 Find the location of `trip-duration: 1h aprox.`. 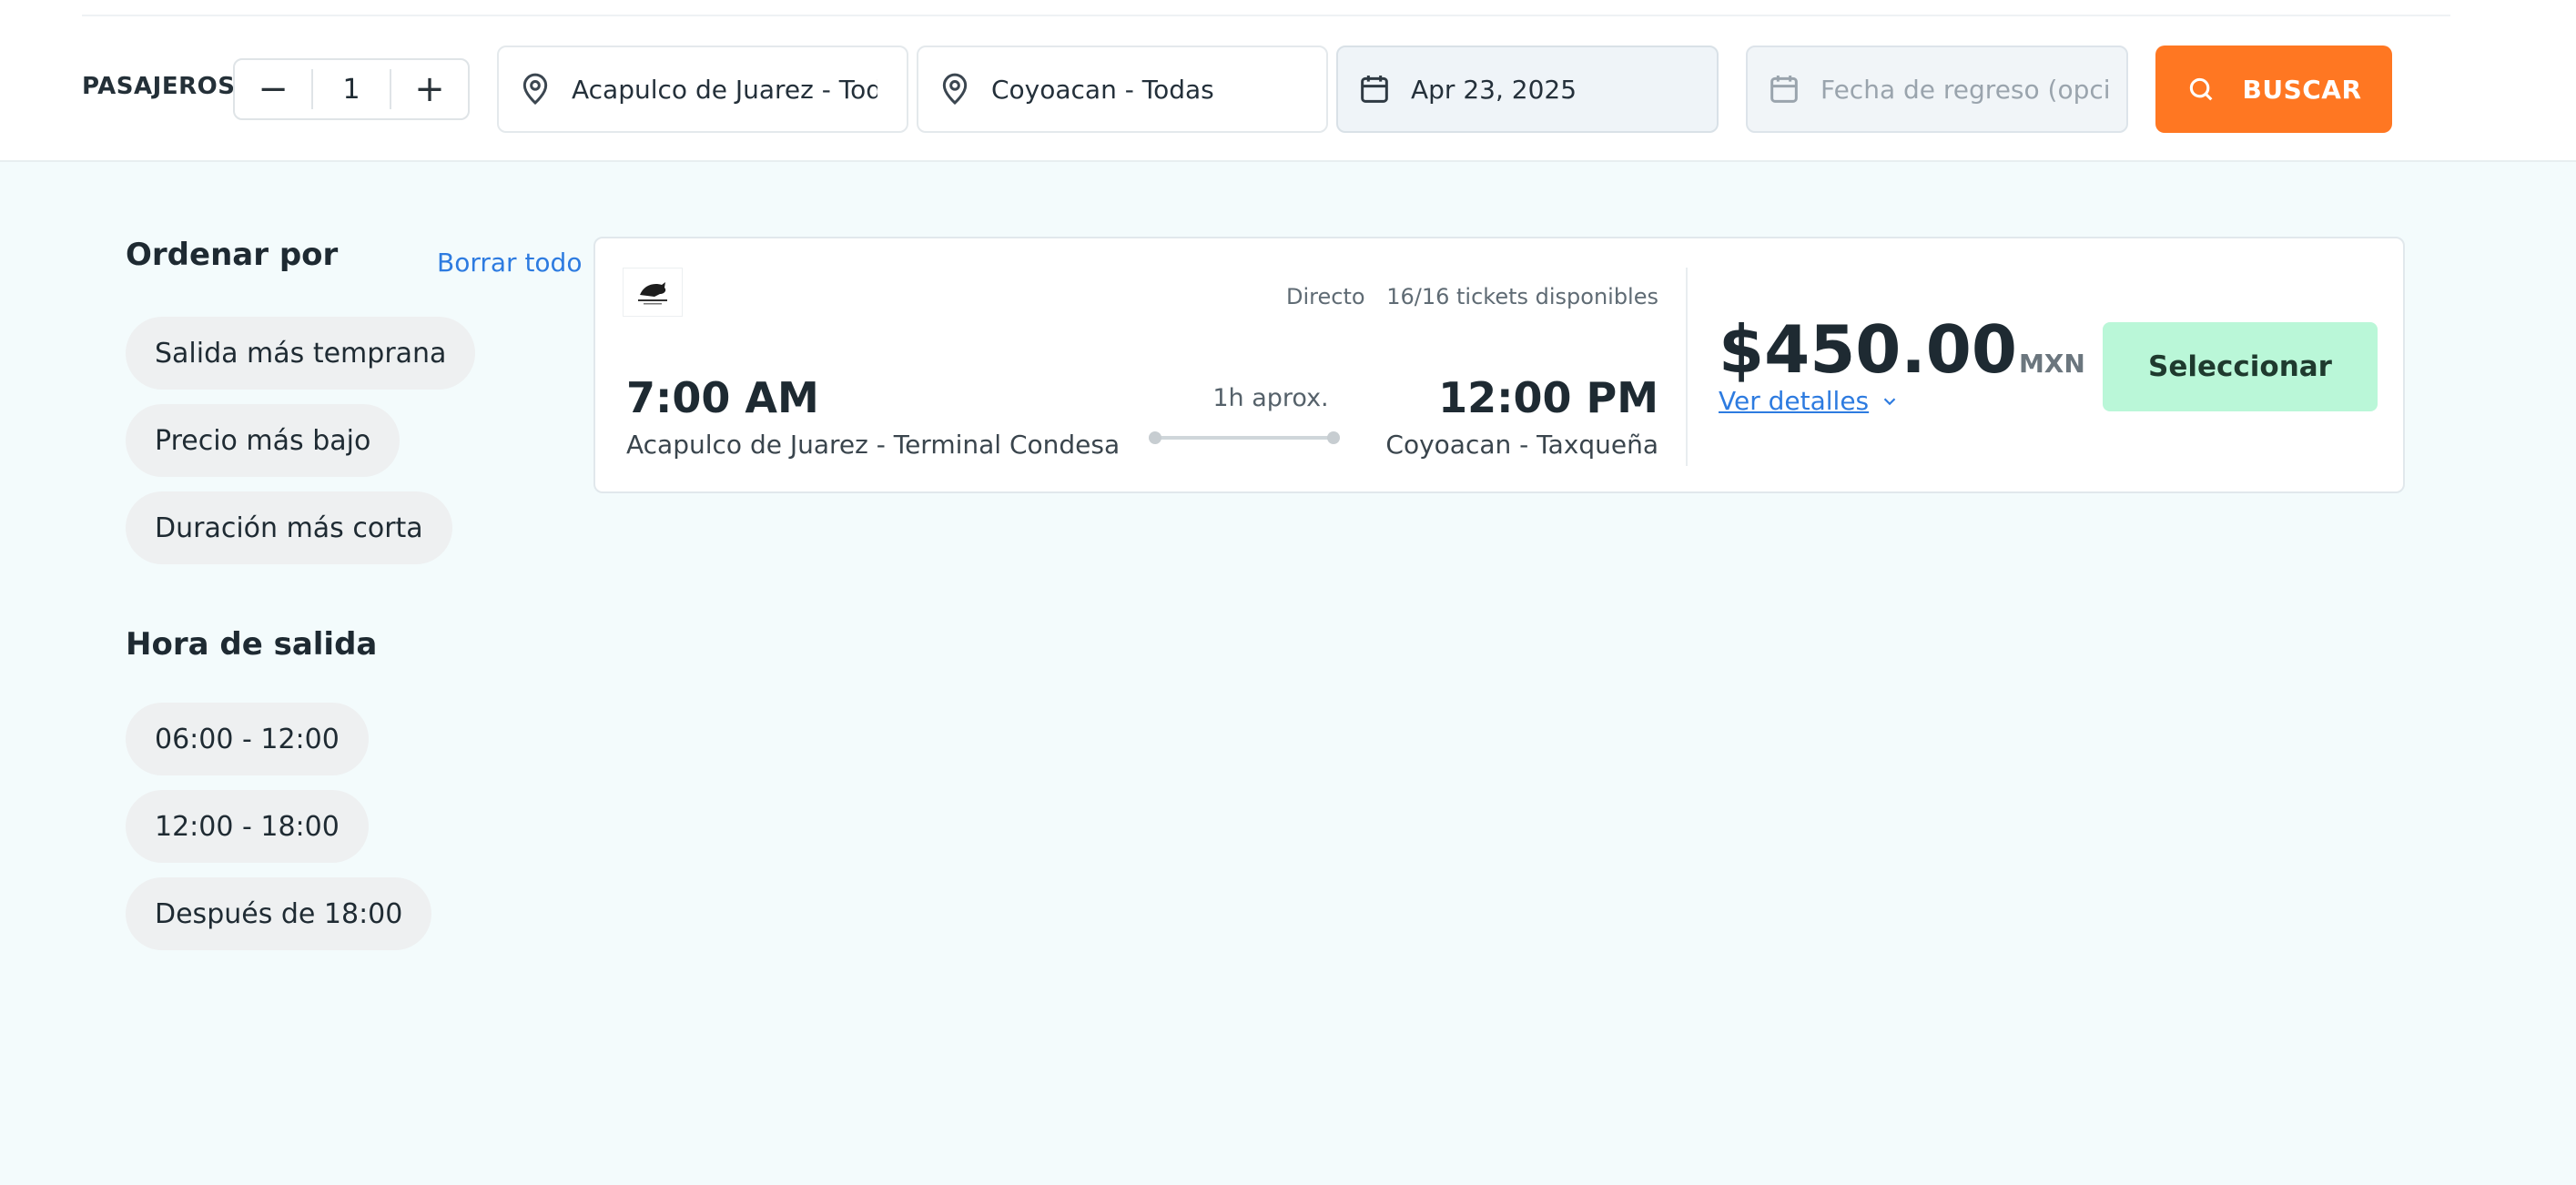

trip-duration: 1h aprox. is located at coordinates (1270, 398).